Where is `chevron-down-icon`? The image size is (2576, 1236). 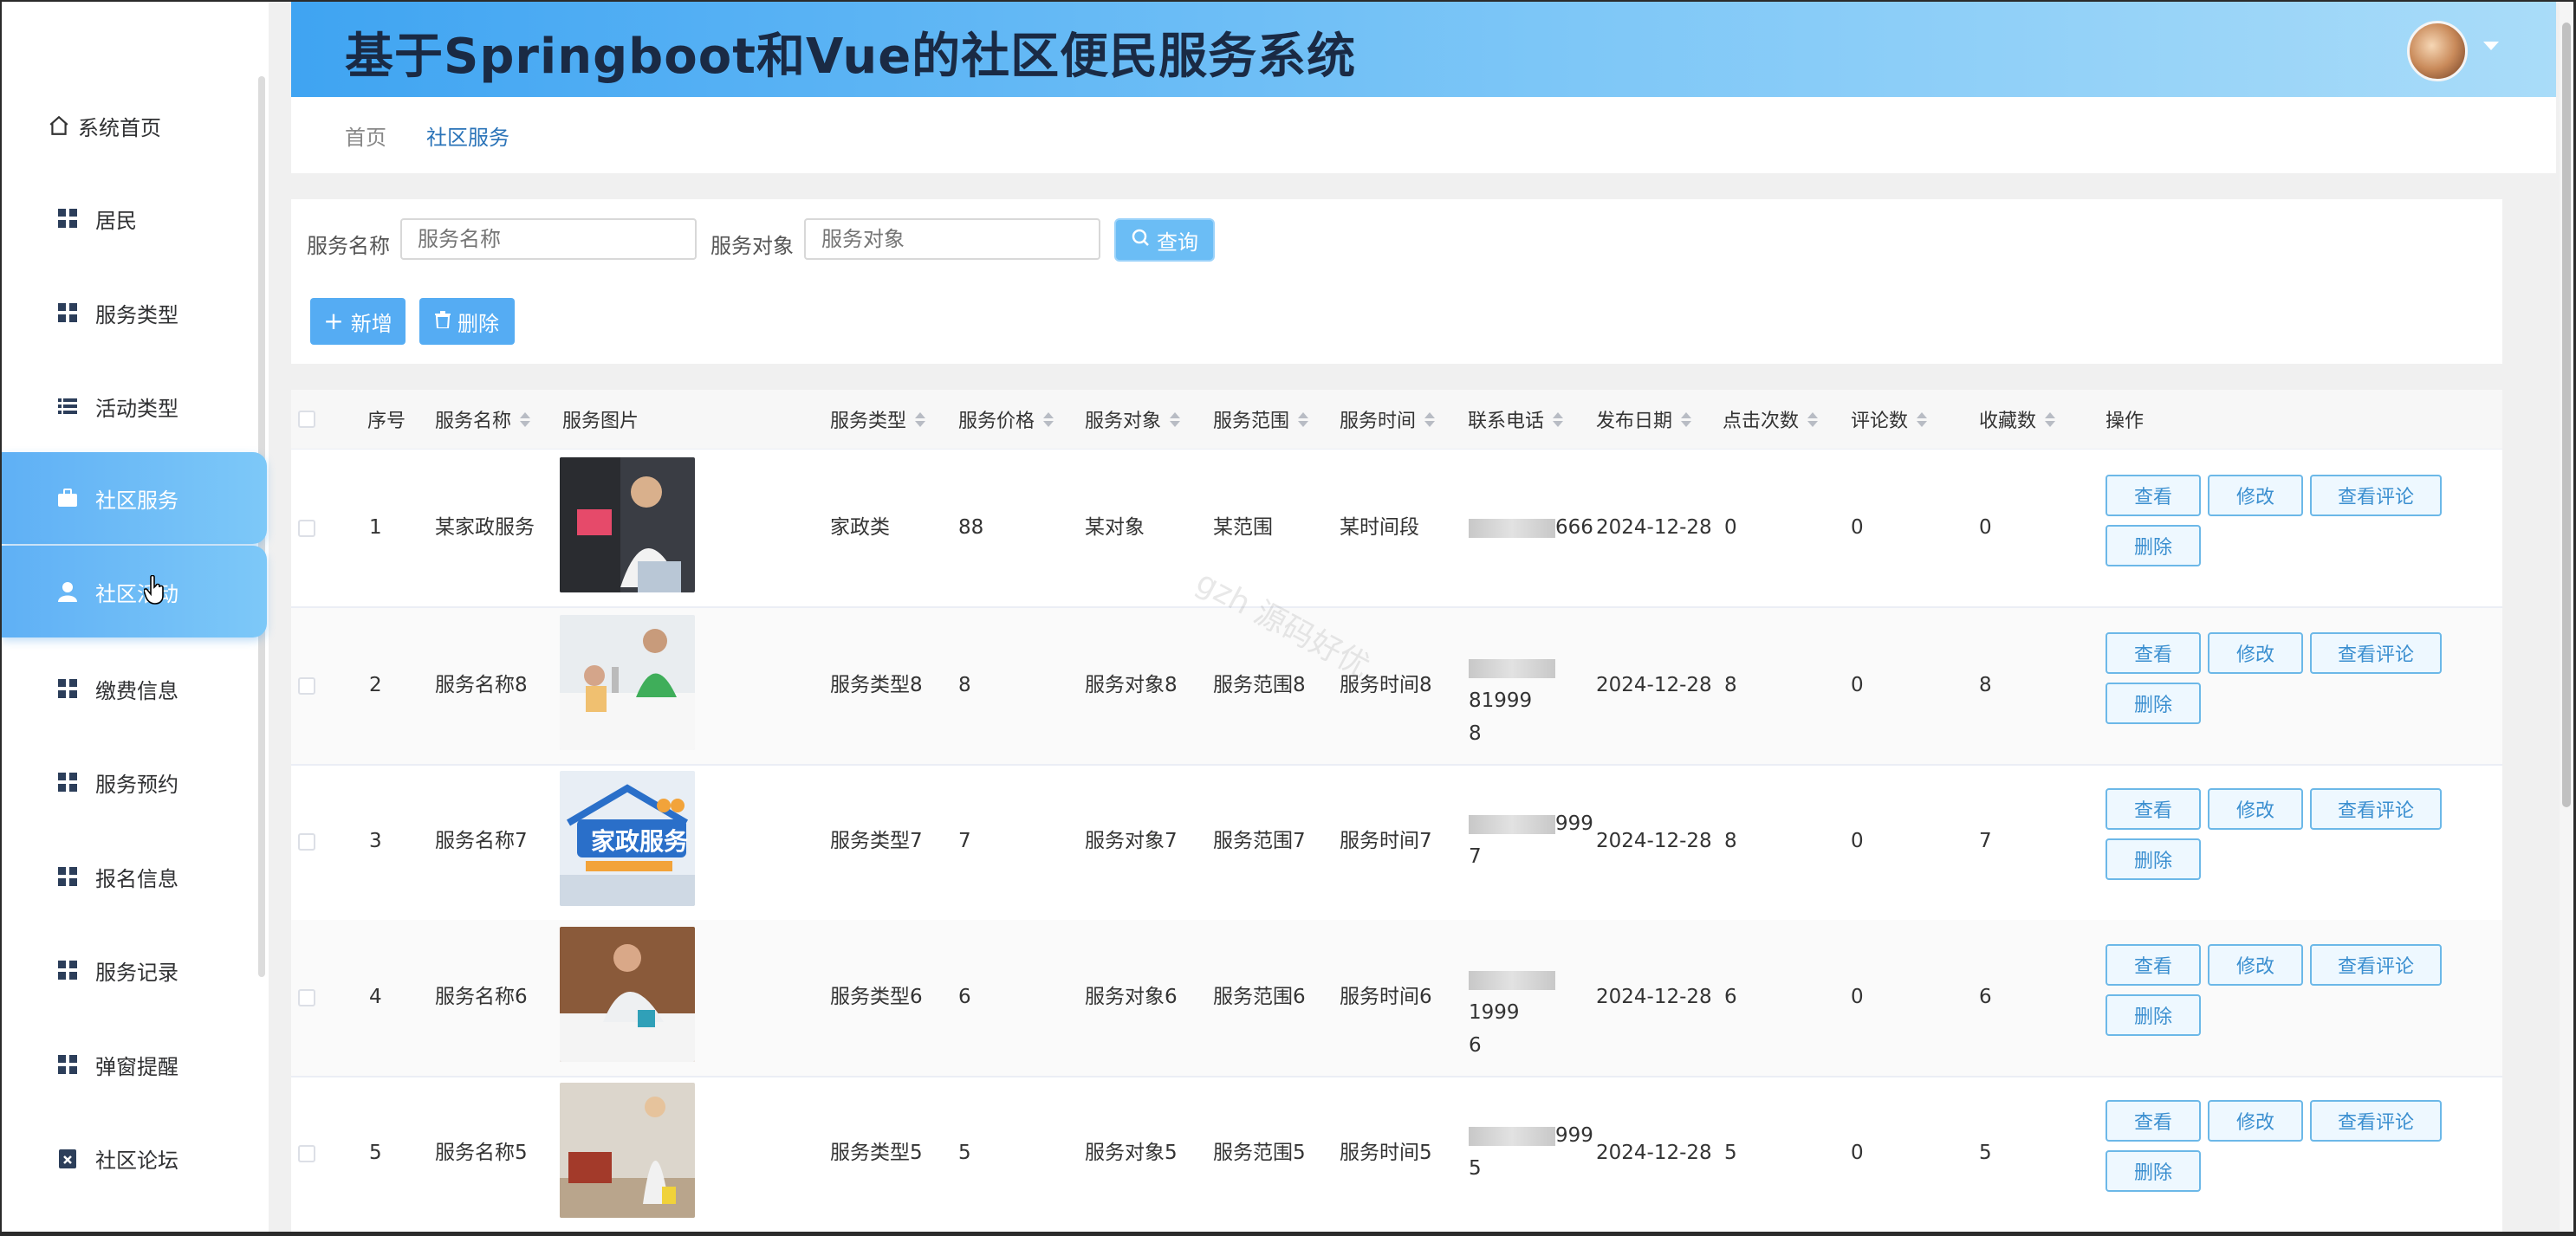 chevron-down-icon is located at coordinates (2491, 46).